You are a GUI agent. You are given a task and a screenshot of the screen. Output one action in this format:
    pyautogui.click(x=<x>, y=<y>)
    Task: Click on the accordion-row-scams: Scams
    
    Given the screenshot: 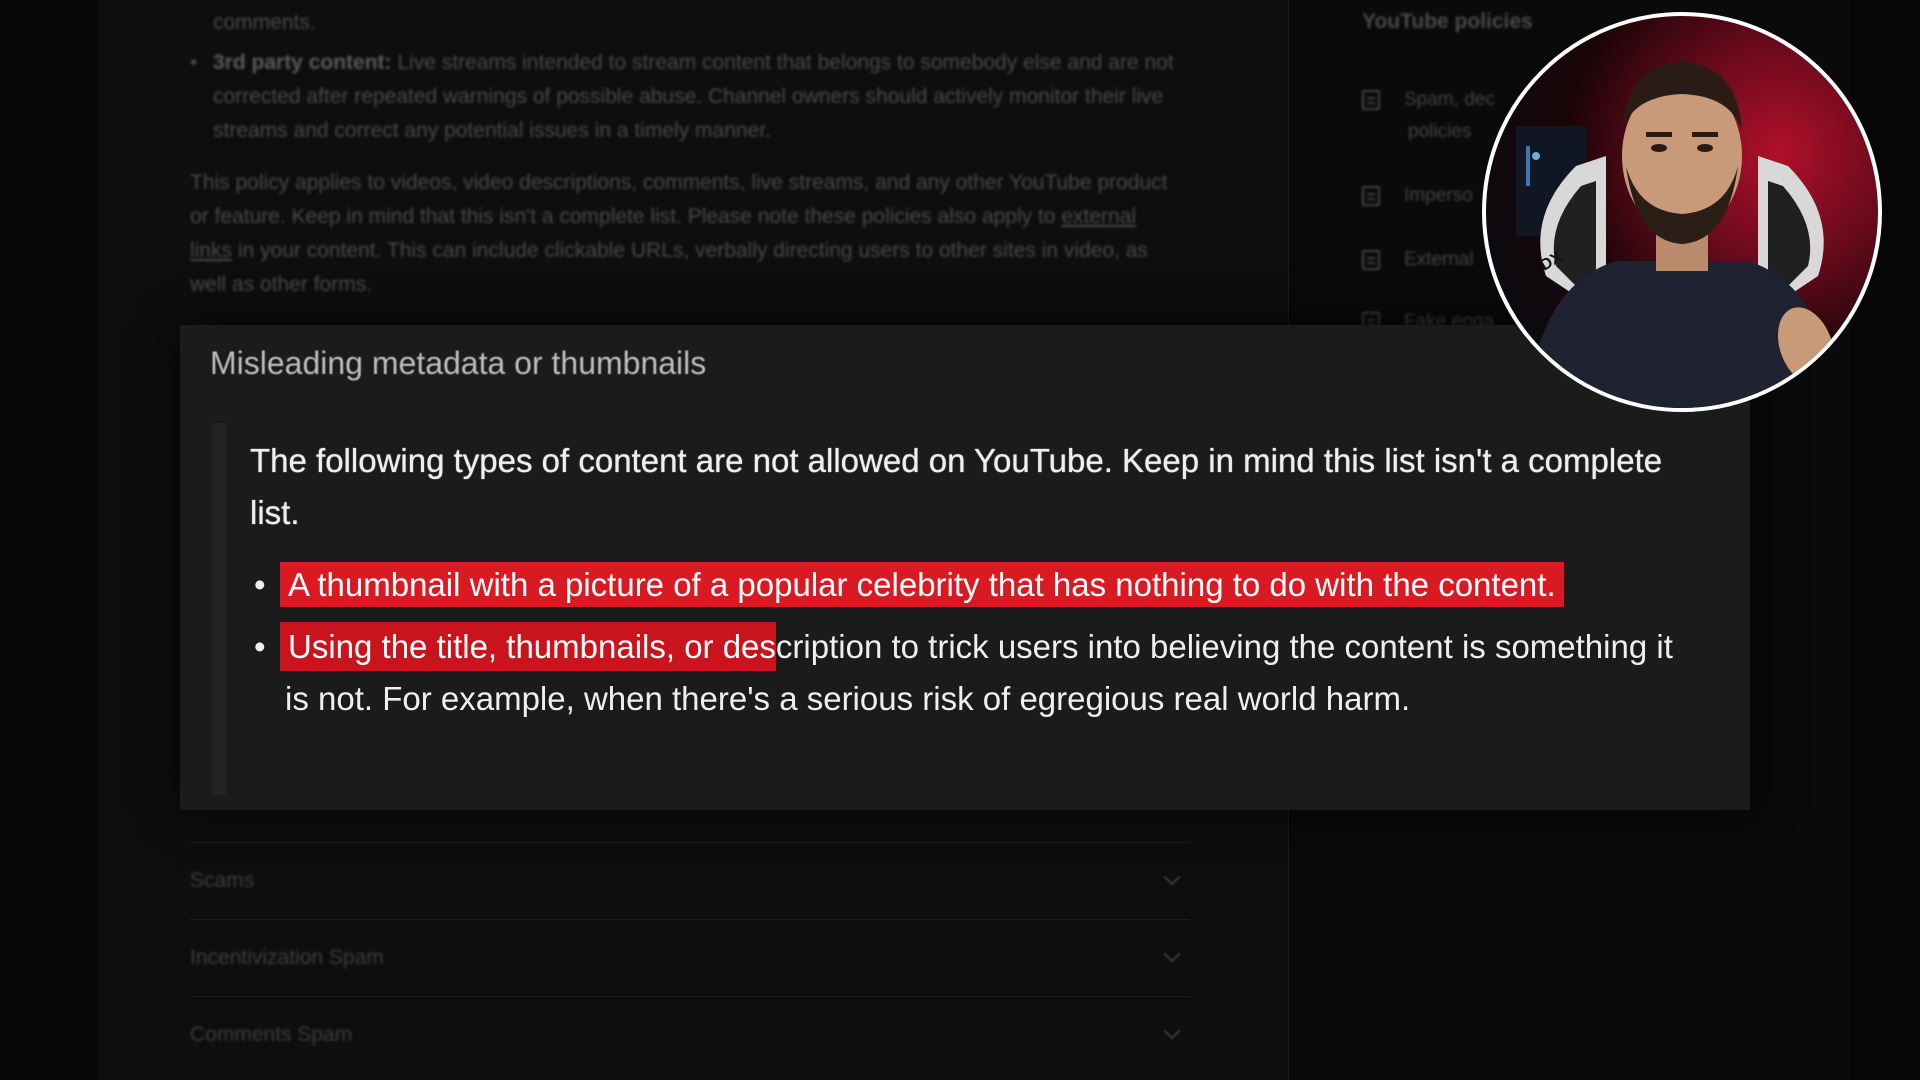 What is the action you would take?
    pyautogui.click(x=690, y=880)
    